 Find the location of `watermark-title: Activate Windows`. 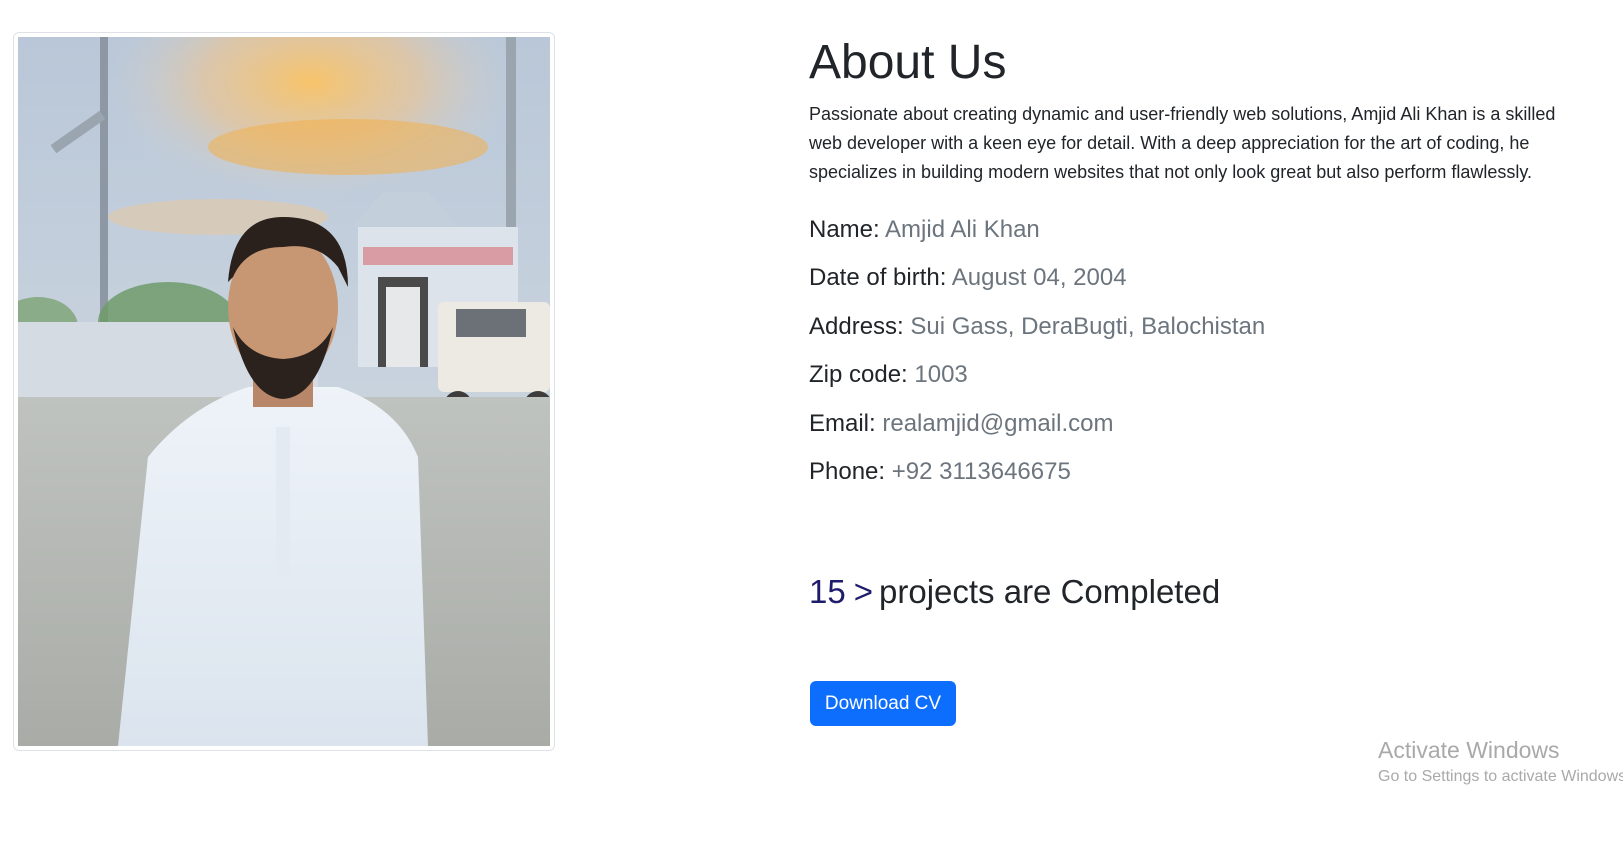

watermark-title: Activate Windows is located at coordinates (1469, 750).